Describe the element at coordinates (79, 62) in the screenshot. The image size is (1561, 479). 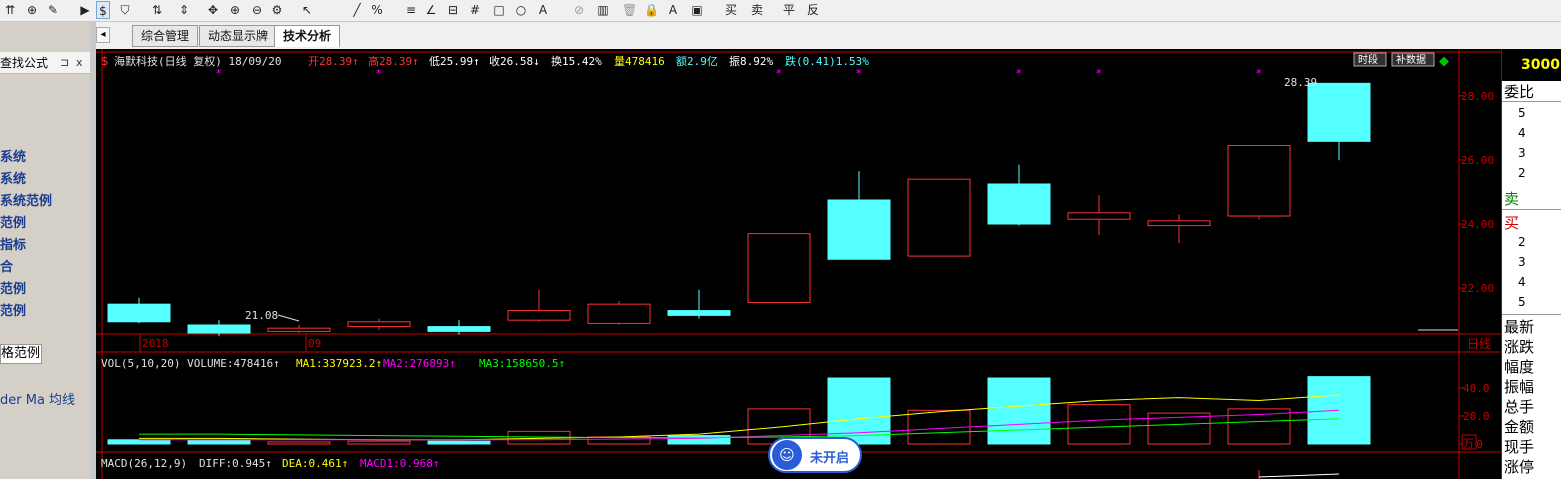
I see `close-icon: x` at that location.